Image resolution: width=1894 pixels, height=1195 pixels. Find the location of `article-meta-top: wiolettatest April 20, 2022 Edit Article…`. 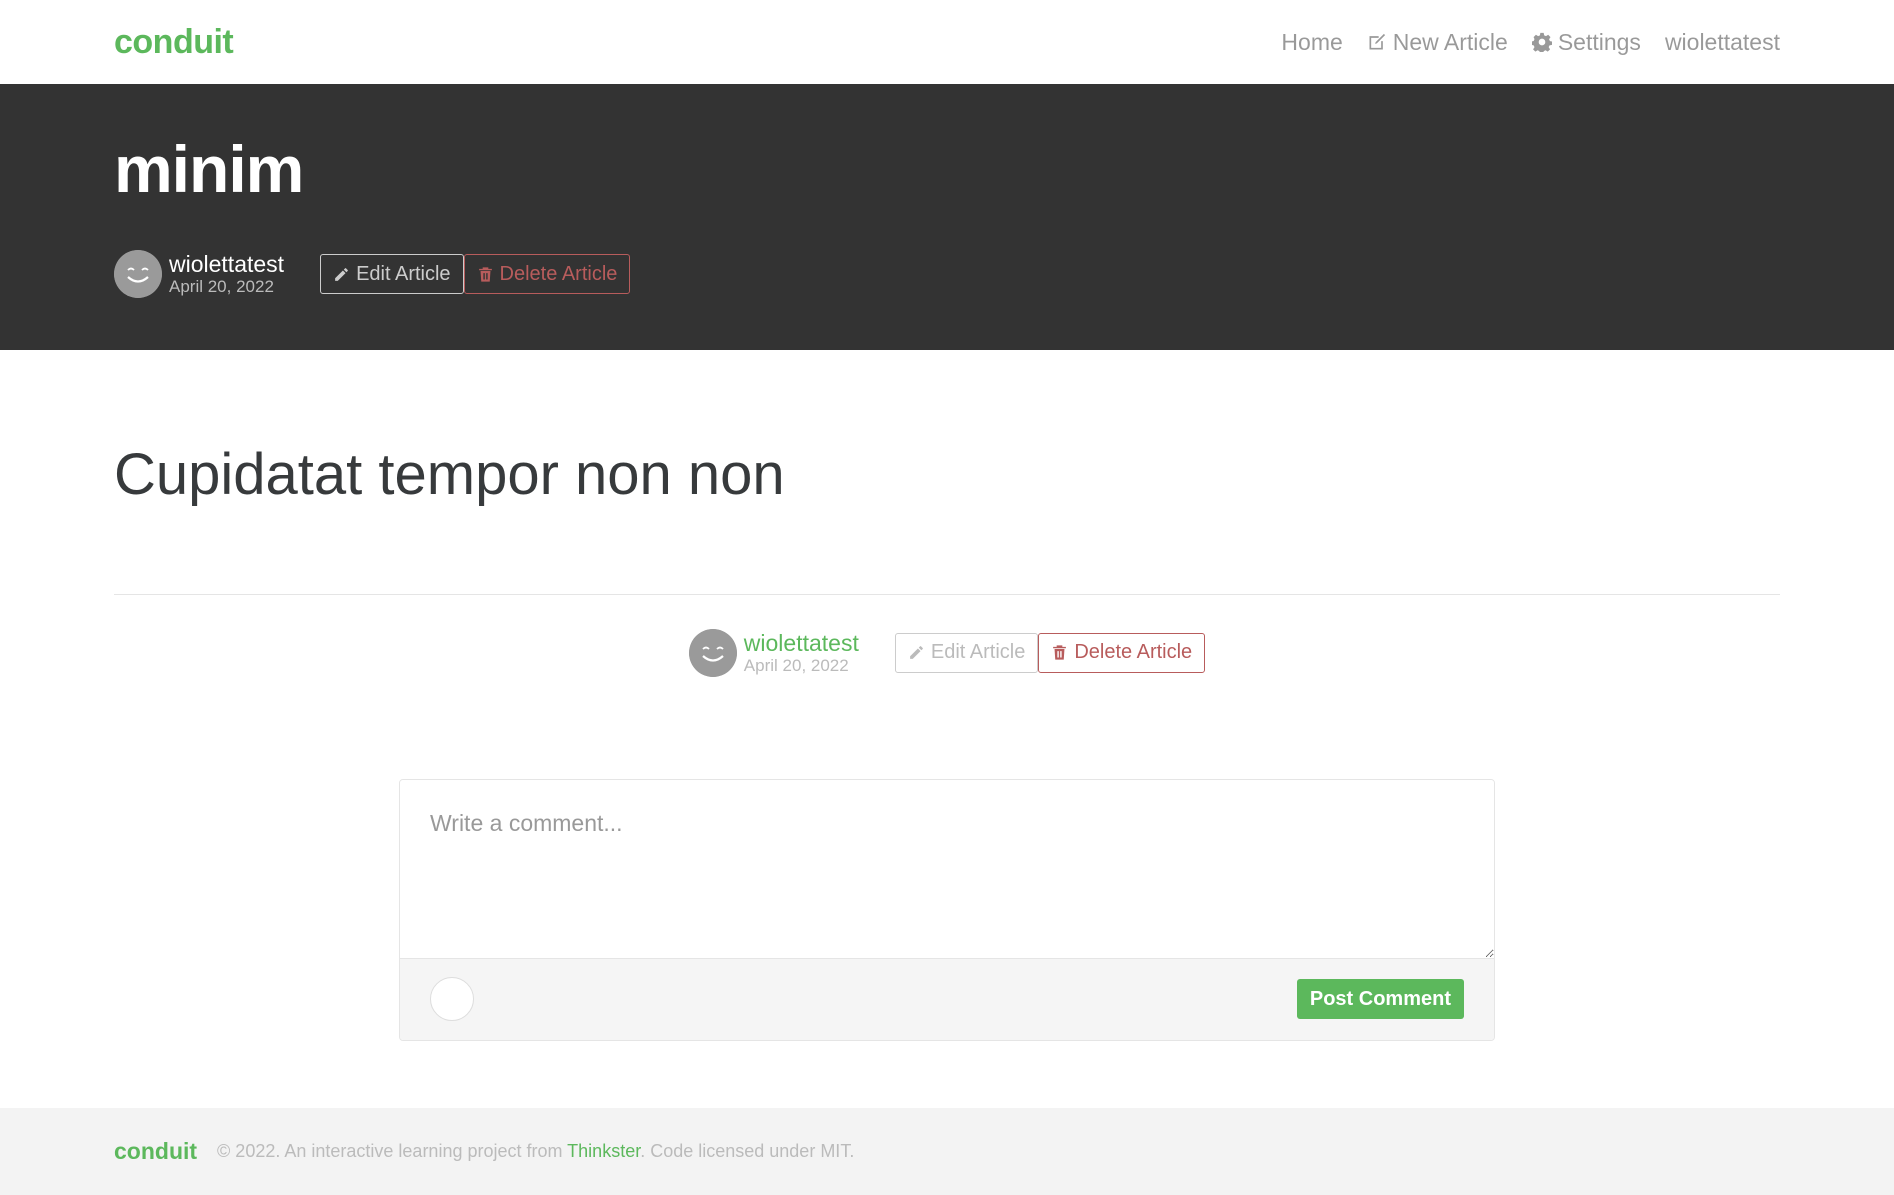

article-meta-top: wiolettatest April 20, 2022 Edit Article… is located at coordinates (947, 274).